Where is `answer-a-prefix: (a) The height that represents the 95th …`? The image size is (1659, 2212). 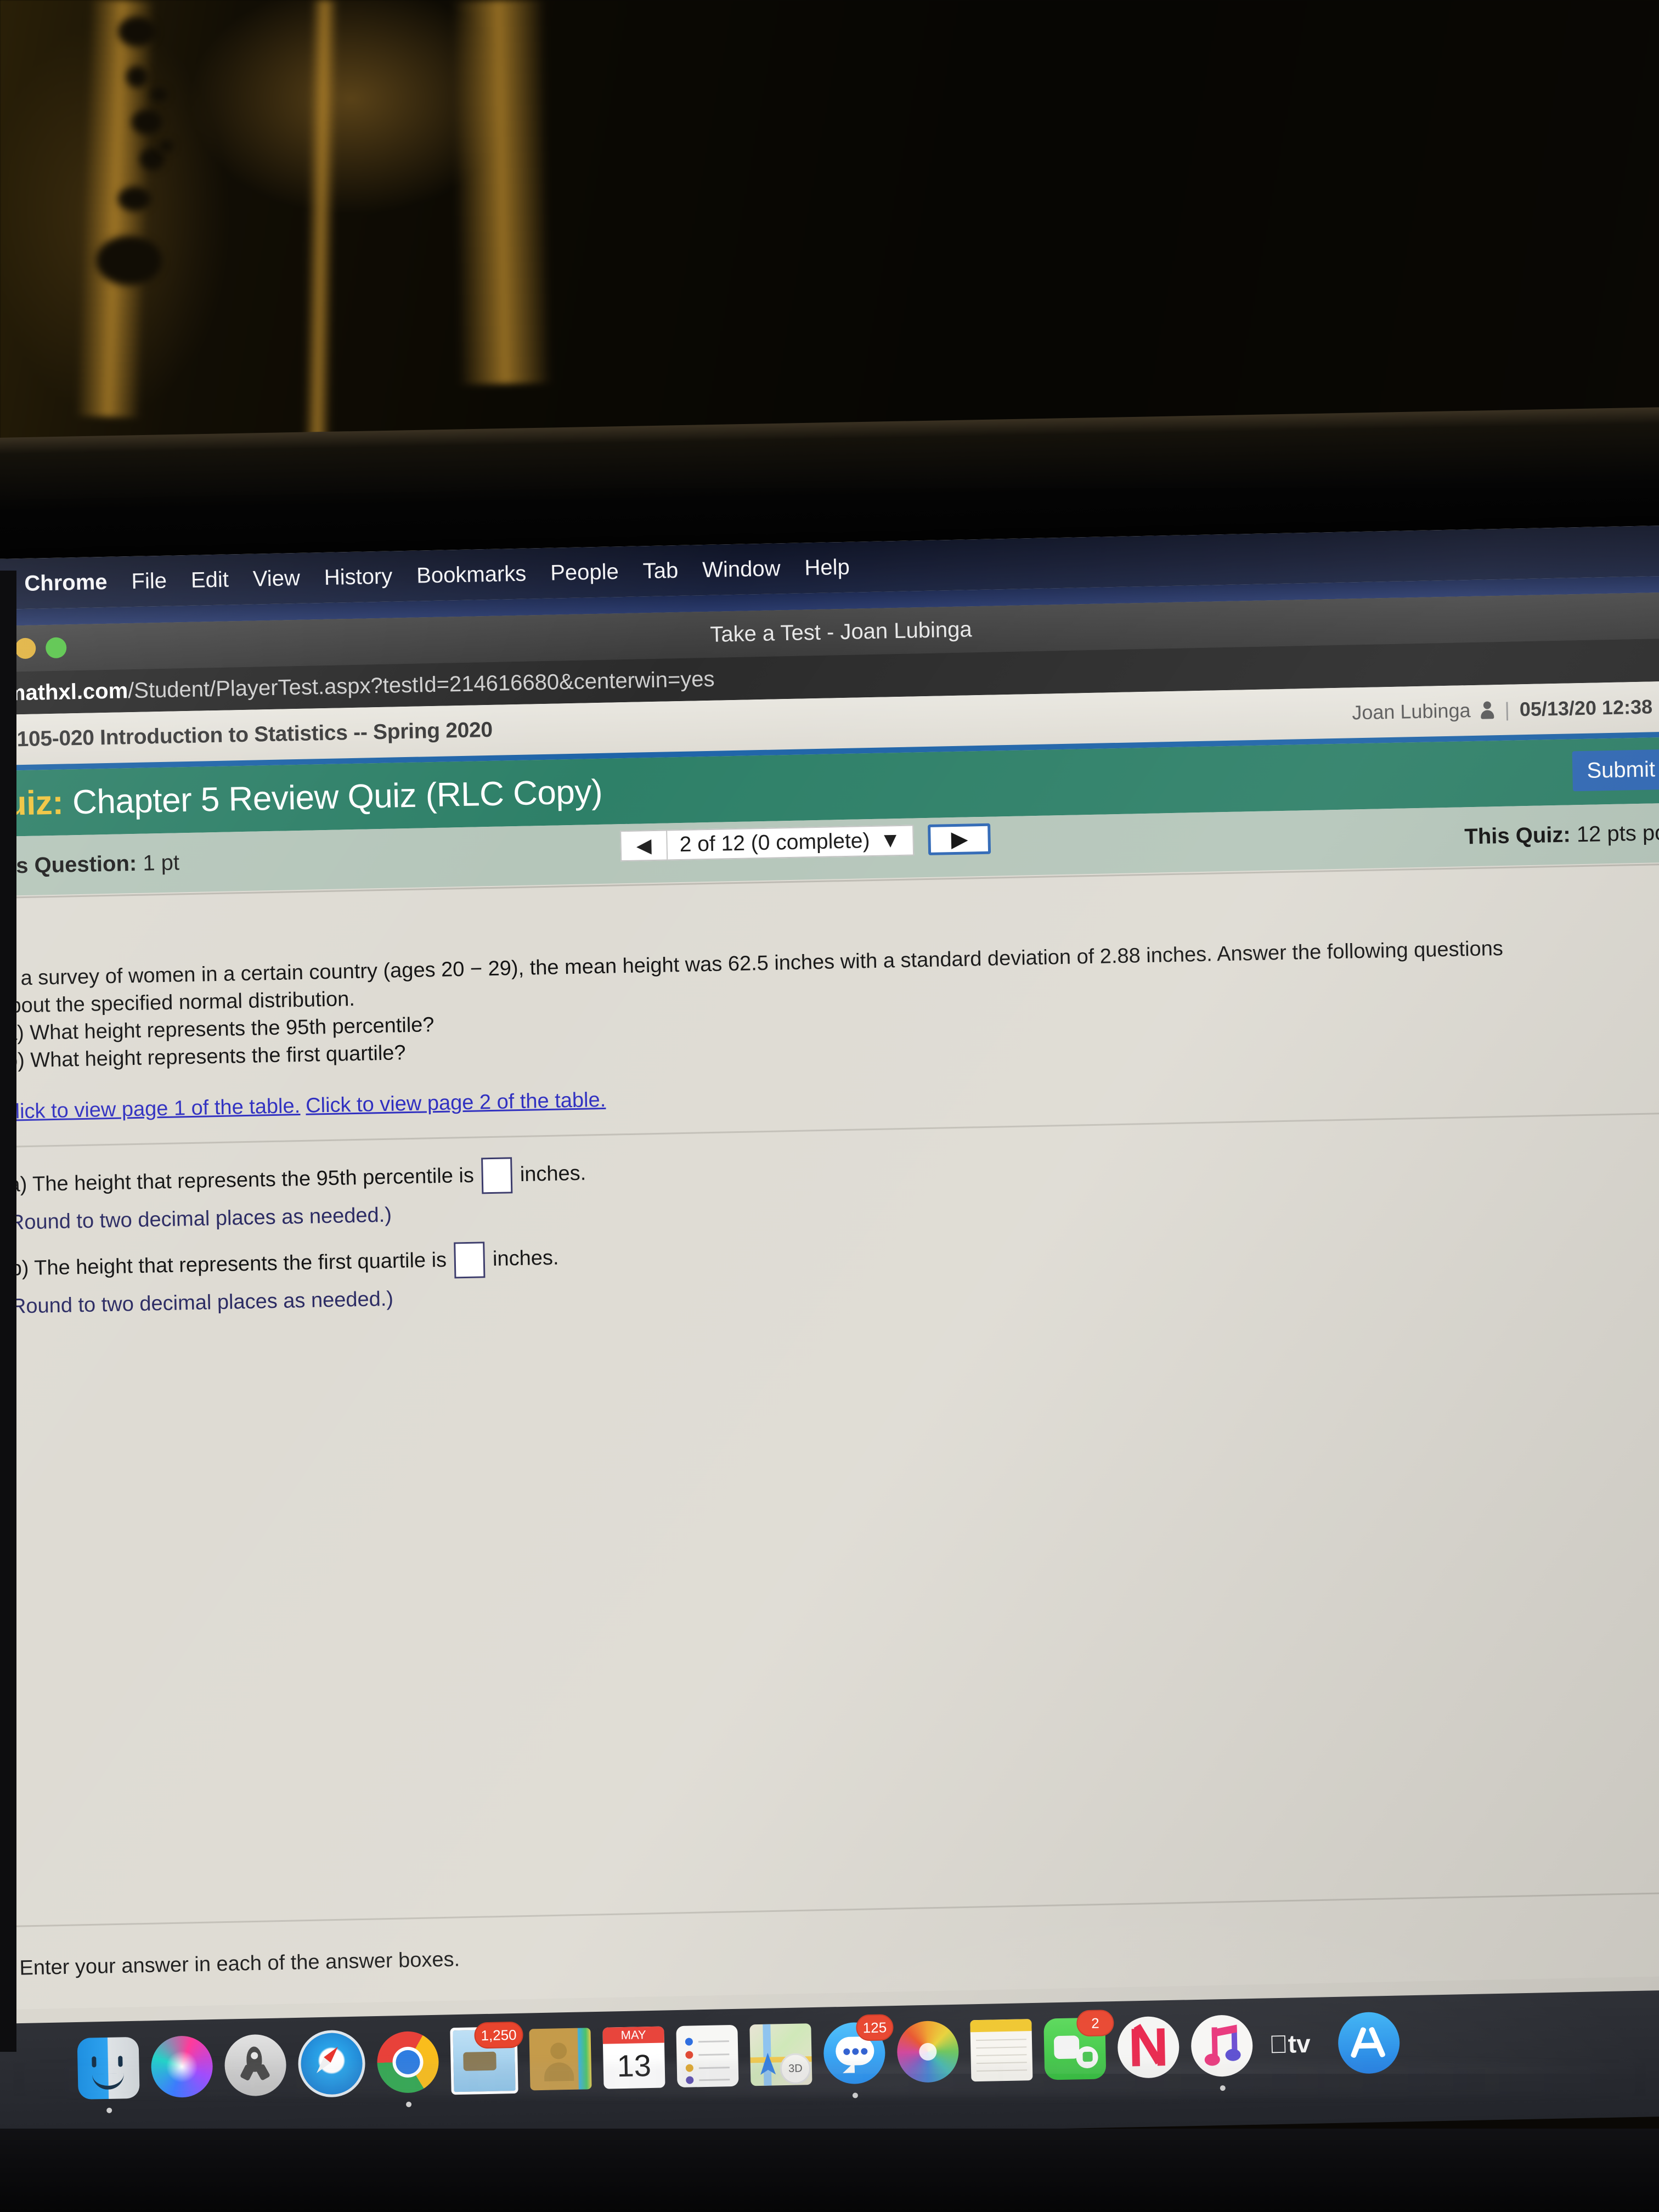
answer-a-prefix: (a) The height that represents the 95th … is located at coordinates (238, 1180).